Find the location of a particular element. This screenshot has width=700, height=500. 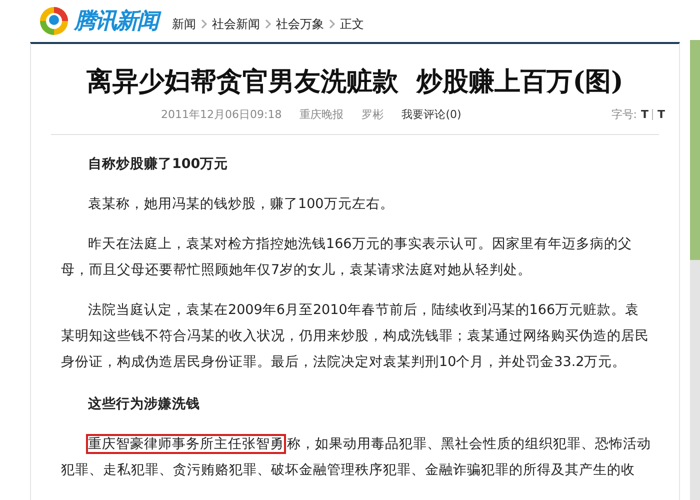

logo-icon is located at coordinates (54, 21).